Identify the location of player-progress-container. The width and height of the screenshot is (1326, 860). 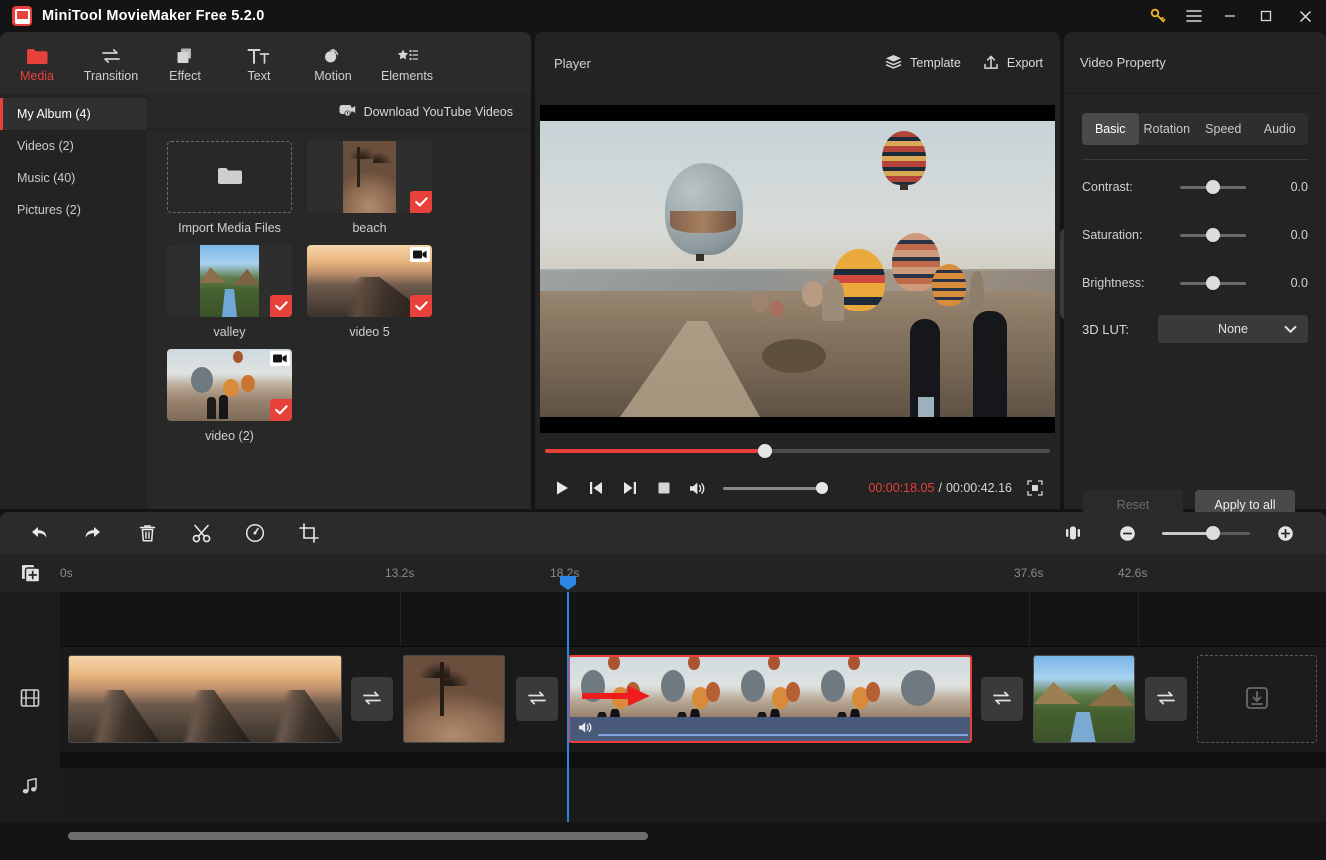
(797, 451).